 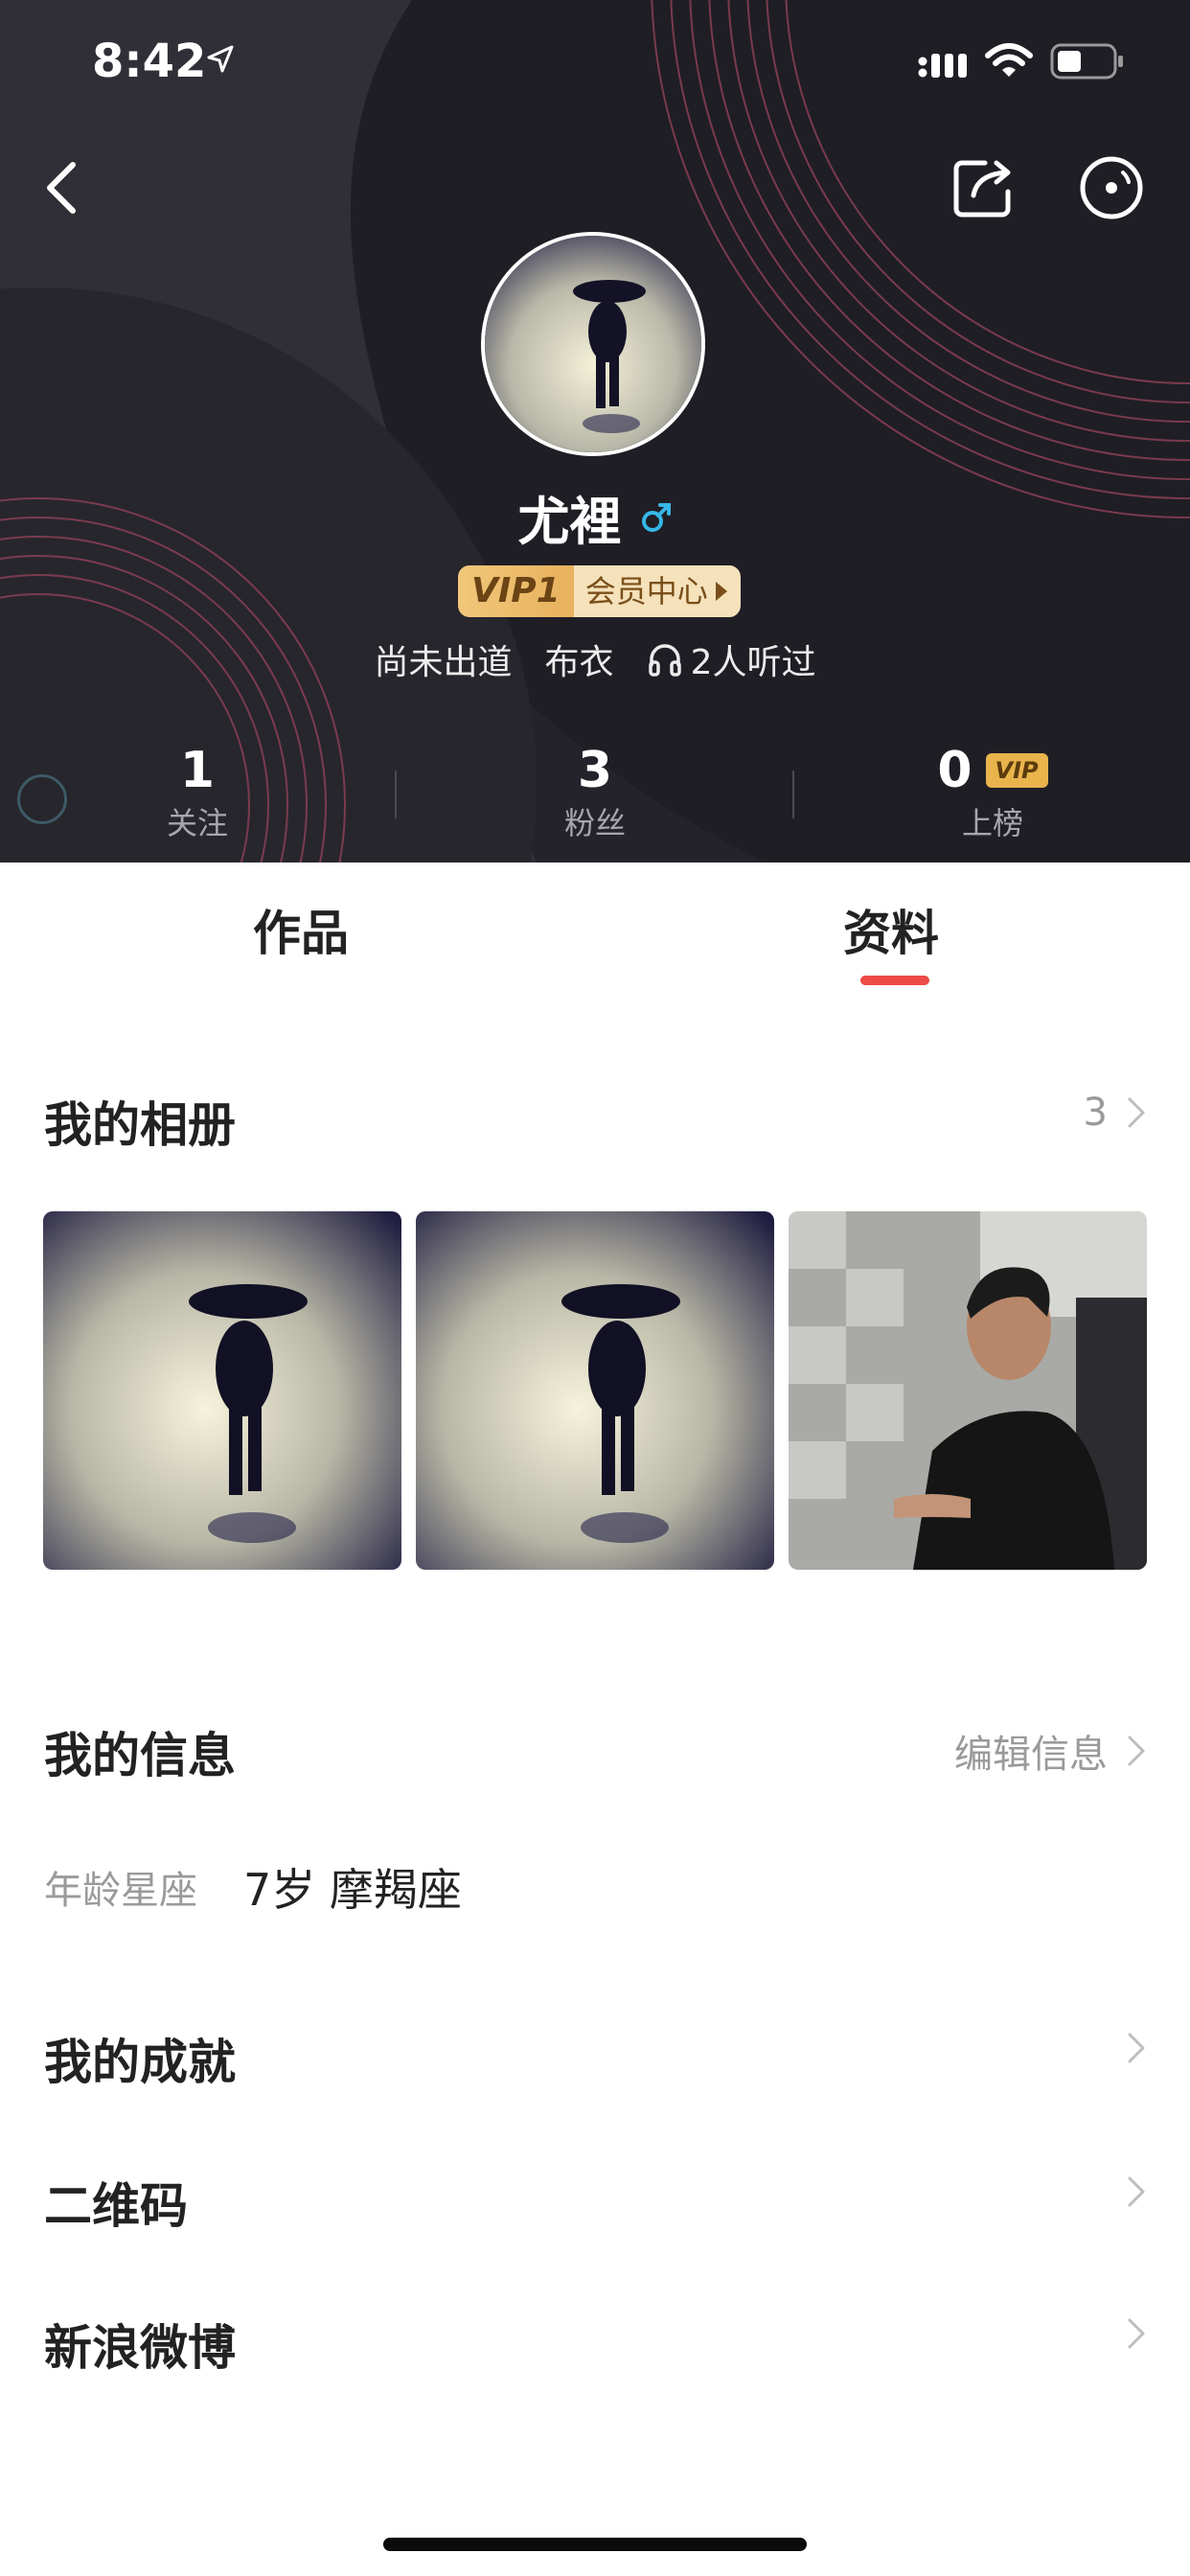 I want to click on qr-code-row: 二维码, so click(x=116, y=2202).